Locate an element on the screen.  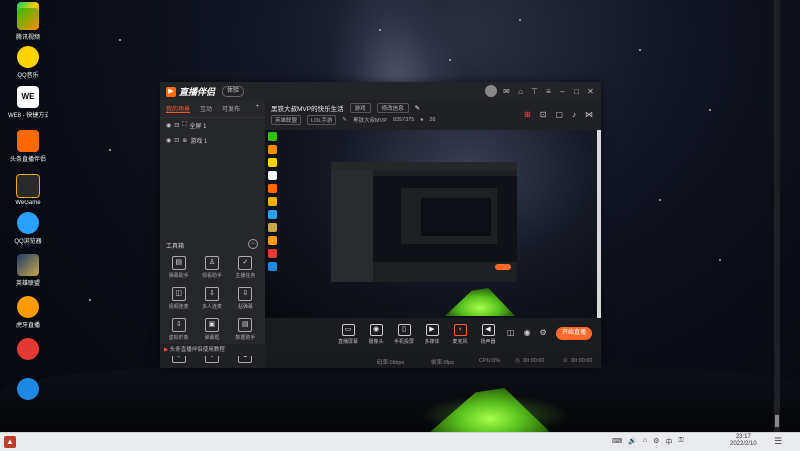
tutorial-link: ▶ 头条直播伴侣使用教程 is located at coordinates (212, 350).